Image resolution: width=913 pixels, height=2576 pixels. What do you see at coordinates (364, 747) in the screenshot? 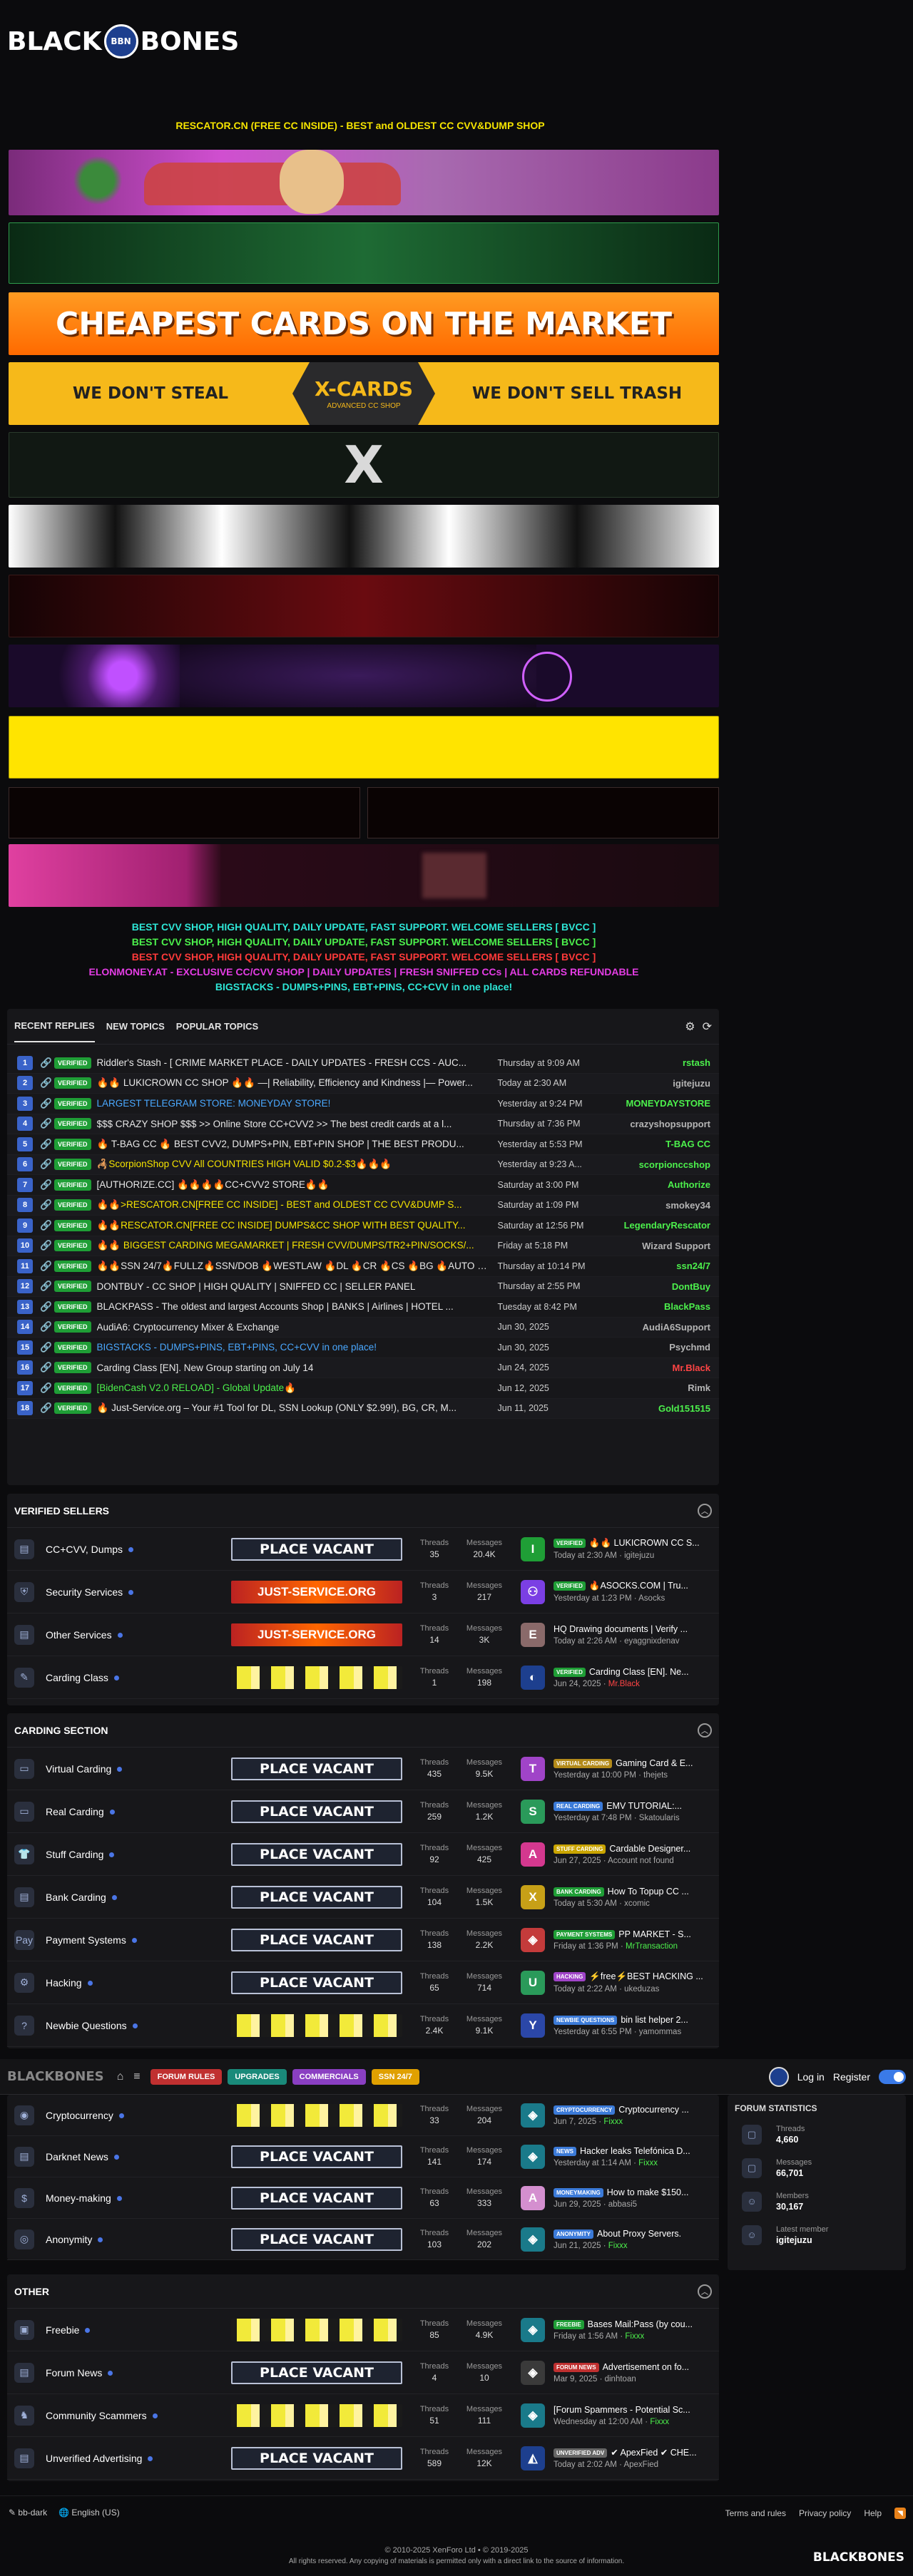
I see `promo-banner-yellow` at bounding box center [364, 747].